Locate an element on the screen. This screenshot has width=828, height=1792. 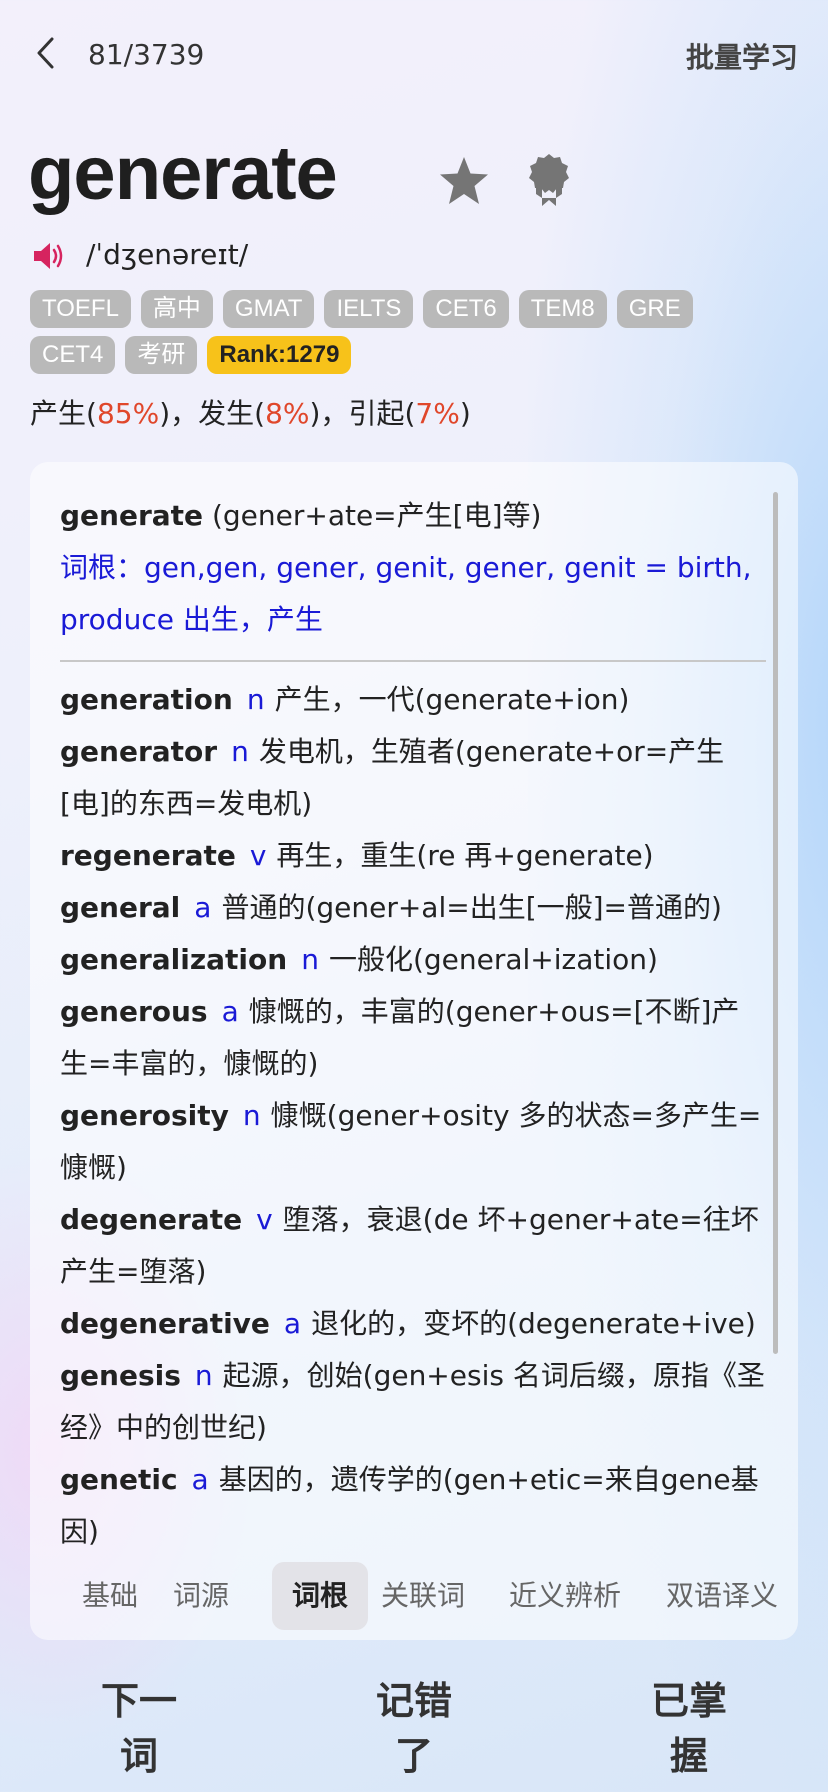
exam-tag: TEM8 is located at coordinates (562, 309).